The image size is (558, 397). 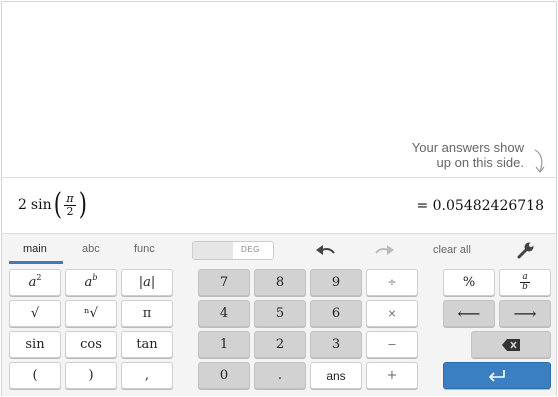 I want to click on tab-abc: abc, so click(x=91, y=249).